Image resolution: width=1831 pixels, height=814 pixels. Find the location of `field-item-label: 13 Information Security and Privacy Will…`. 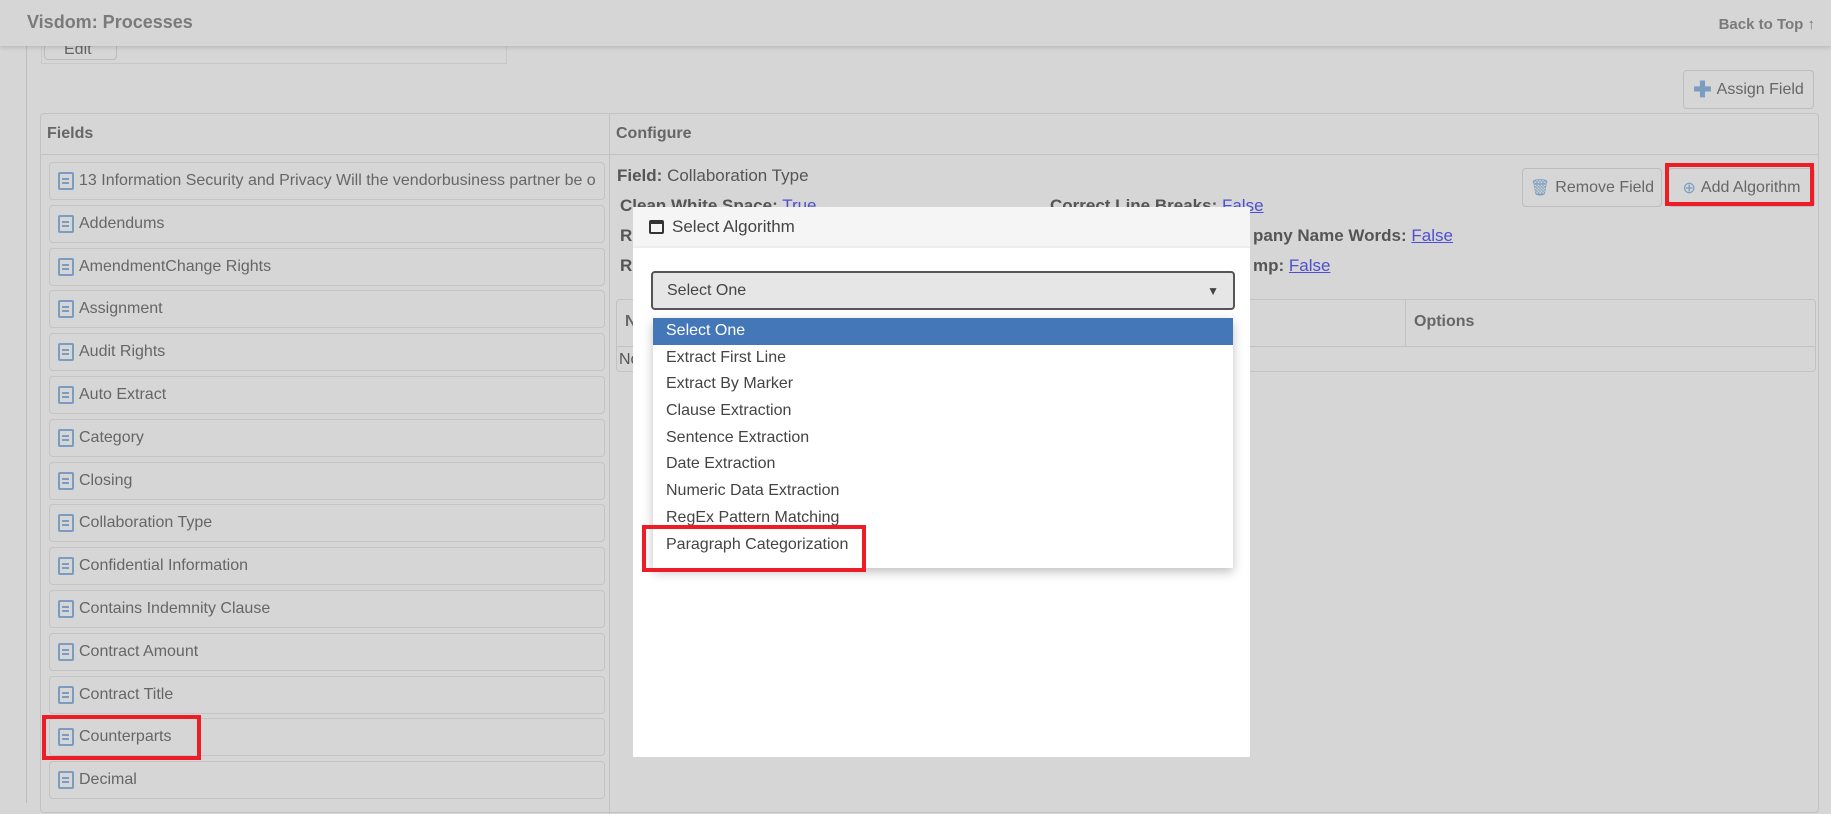

field-item-label: 13 Information Security and Privacy Will… is located at coordinates (337, 180).